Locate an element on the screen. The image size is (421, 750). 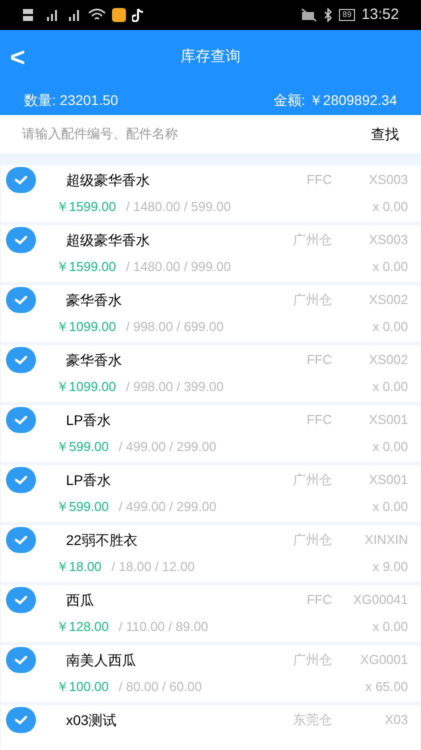
price-list: / 1480.00 / 999.00 is located at coordinates (249, 267).